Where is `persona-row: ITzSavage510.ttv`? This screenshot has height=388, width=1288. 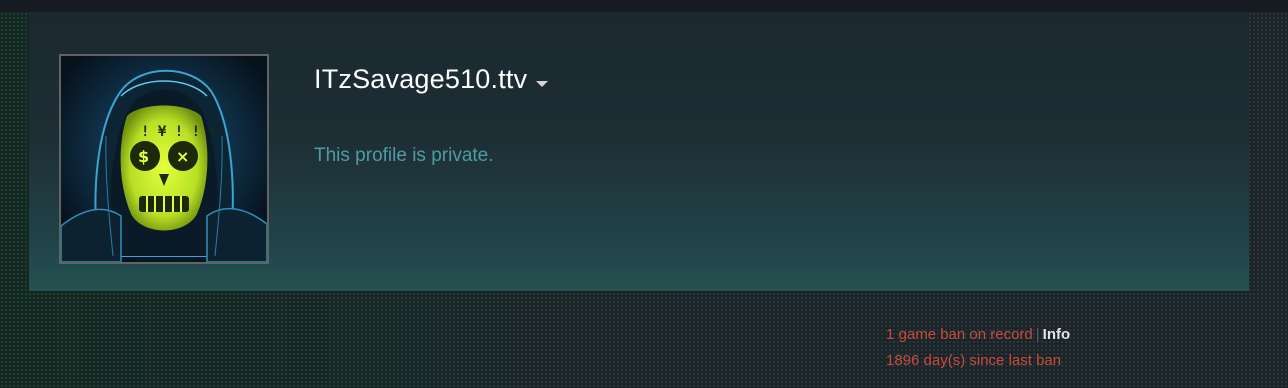
persona-row: ITzSavage510.ttv is located at coordinates (431, 79).